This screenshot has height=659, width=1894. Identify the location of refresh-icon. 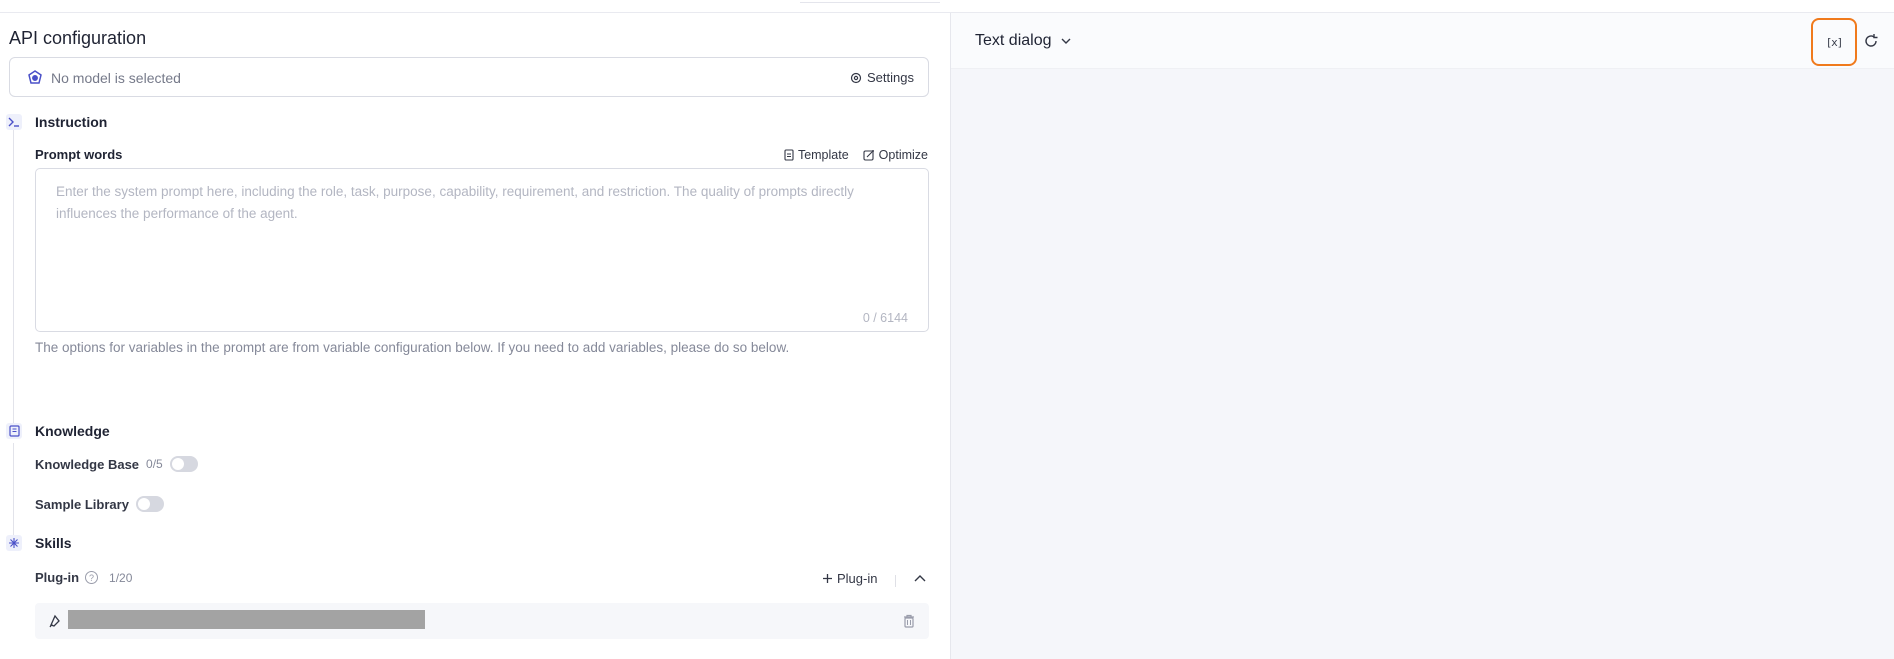
(1871, 41).